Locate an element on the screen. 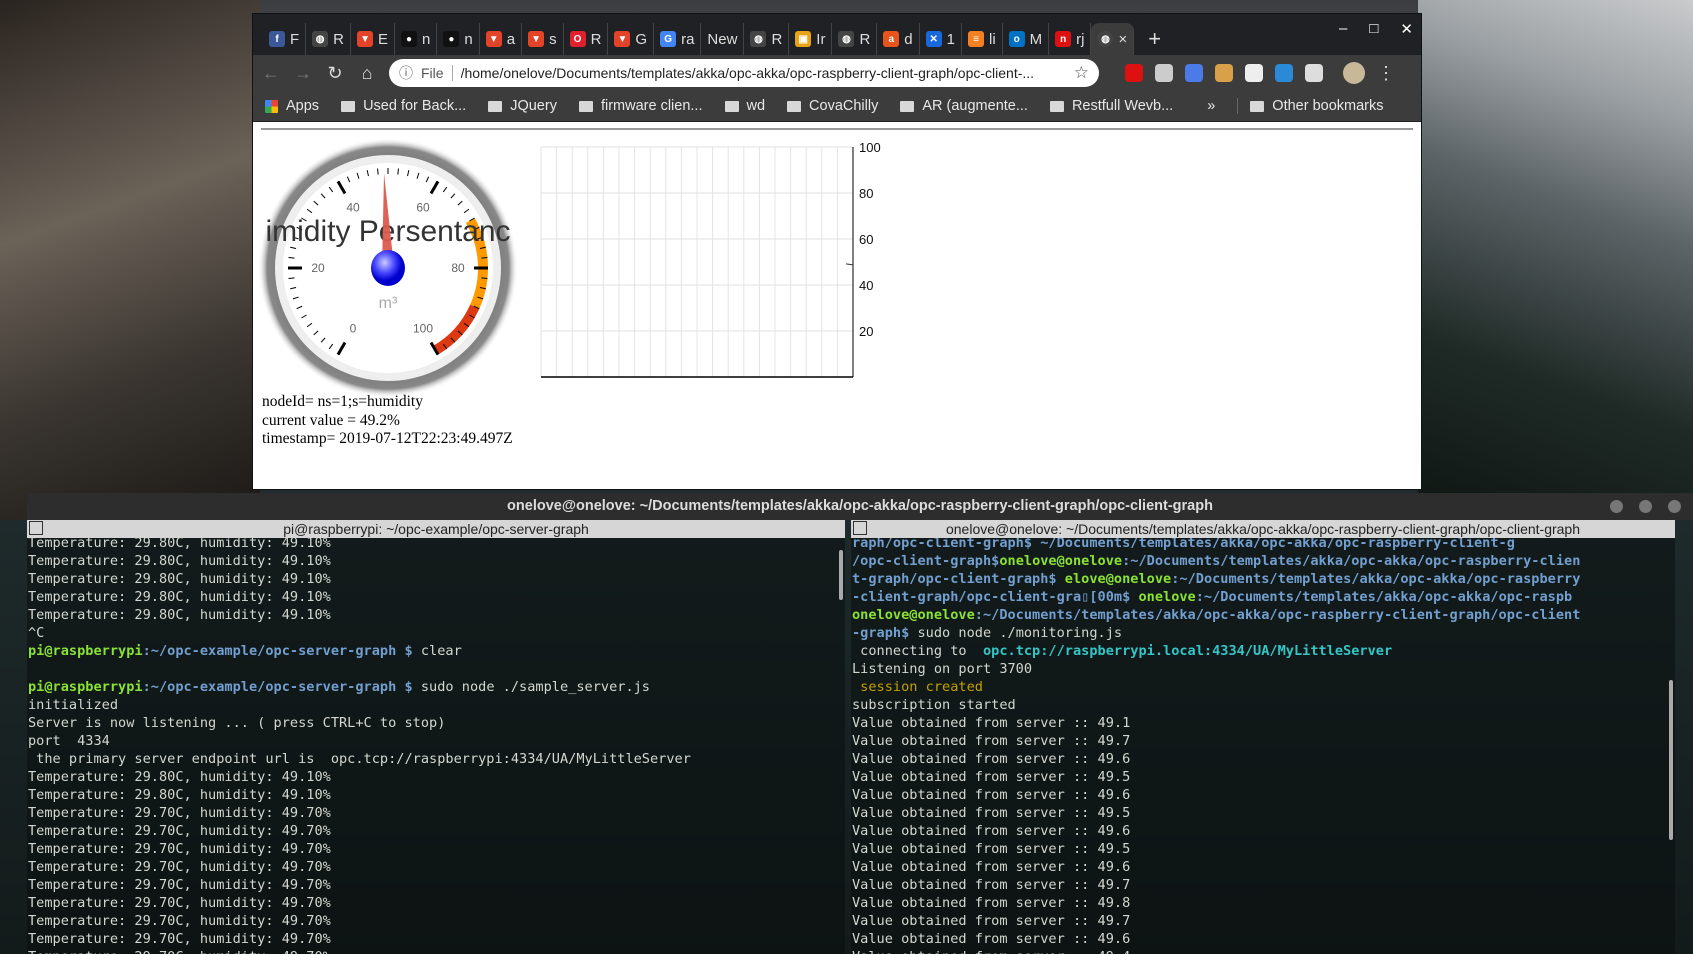 This screenshot has width=1693, height=954. confluence-icon: ✕ is located at coordinates (933, 39).